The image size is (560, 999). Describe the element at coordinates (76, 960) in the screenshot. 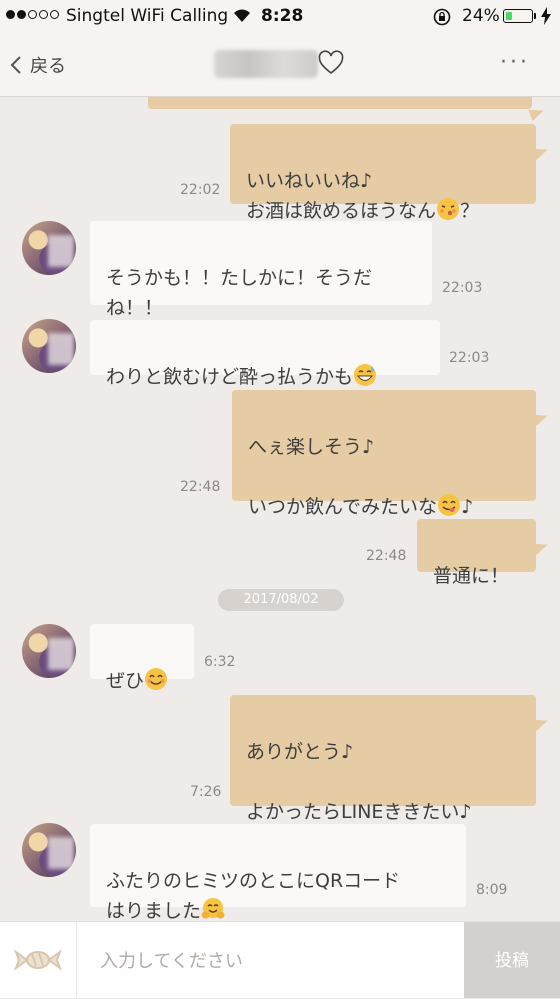

I see `composer-divider` at that location.